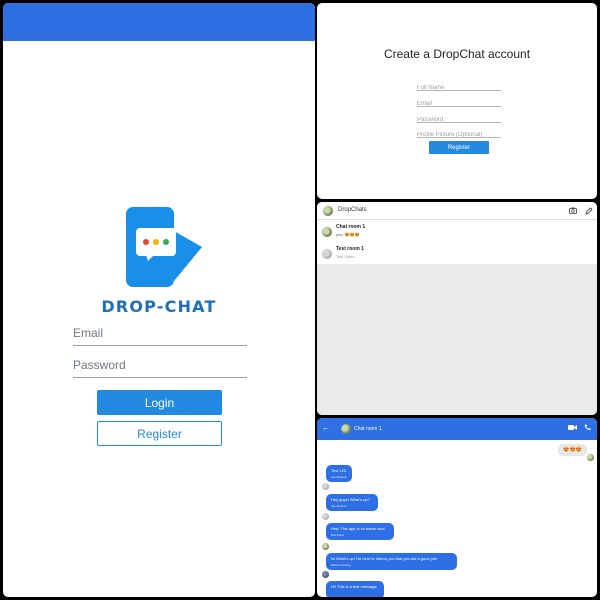 The width and height of the screenshot is (600, 600). Describe the element at coordinates (459, 135) in the screenshot. I see `profile-picture-input` at that location.